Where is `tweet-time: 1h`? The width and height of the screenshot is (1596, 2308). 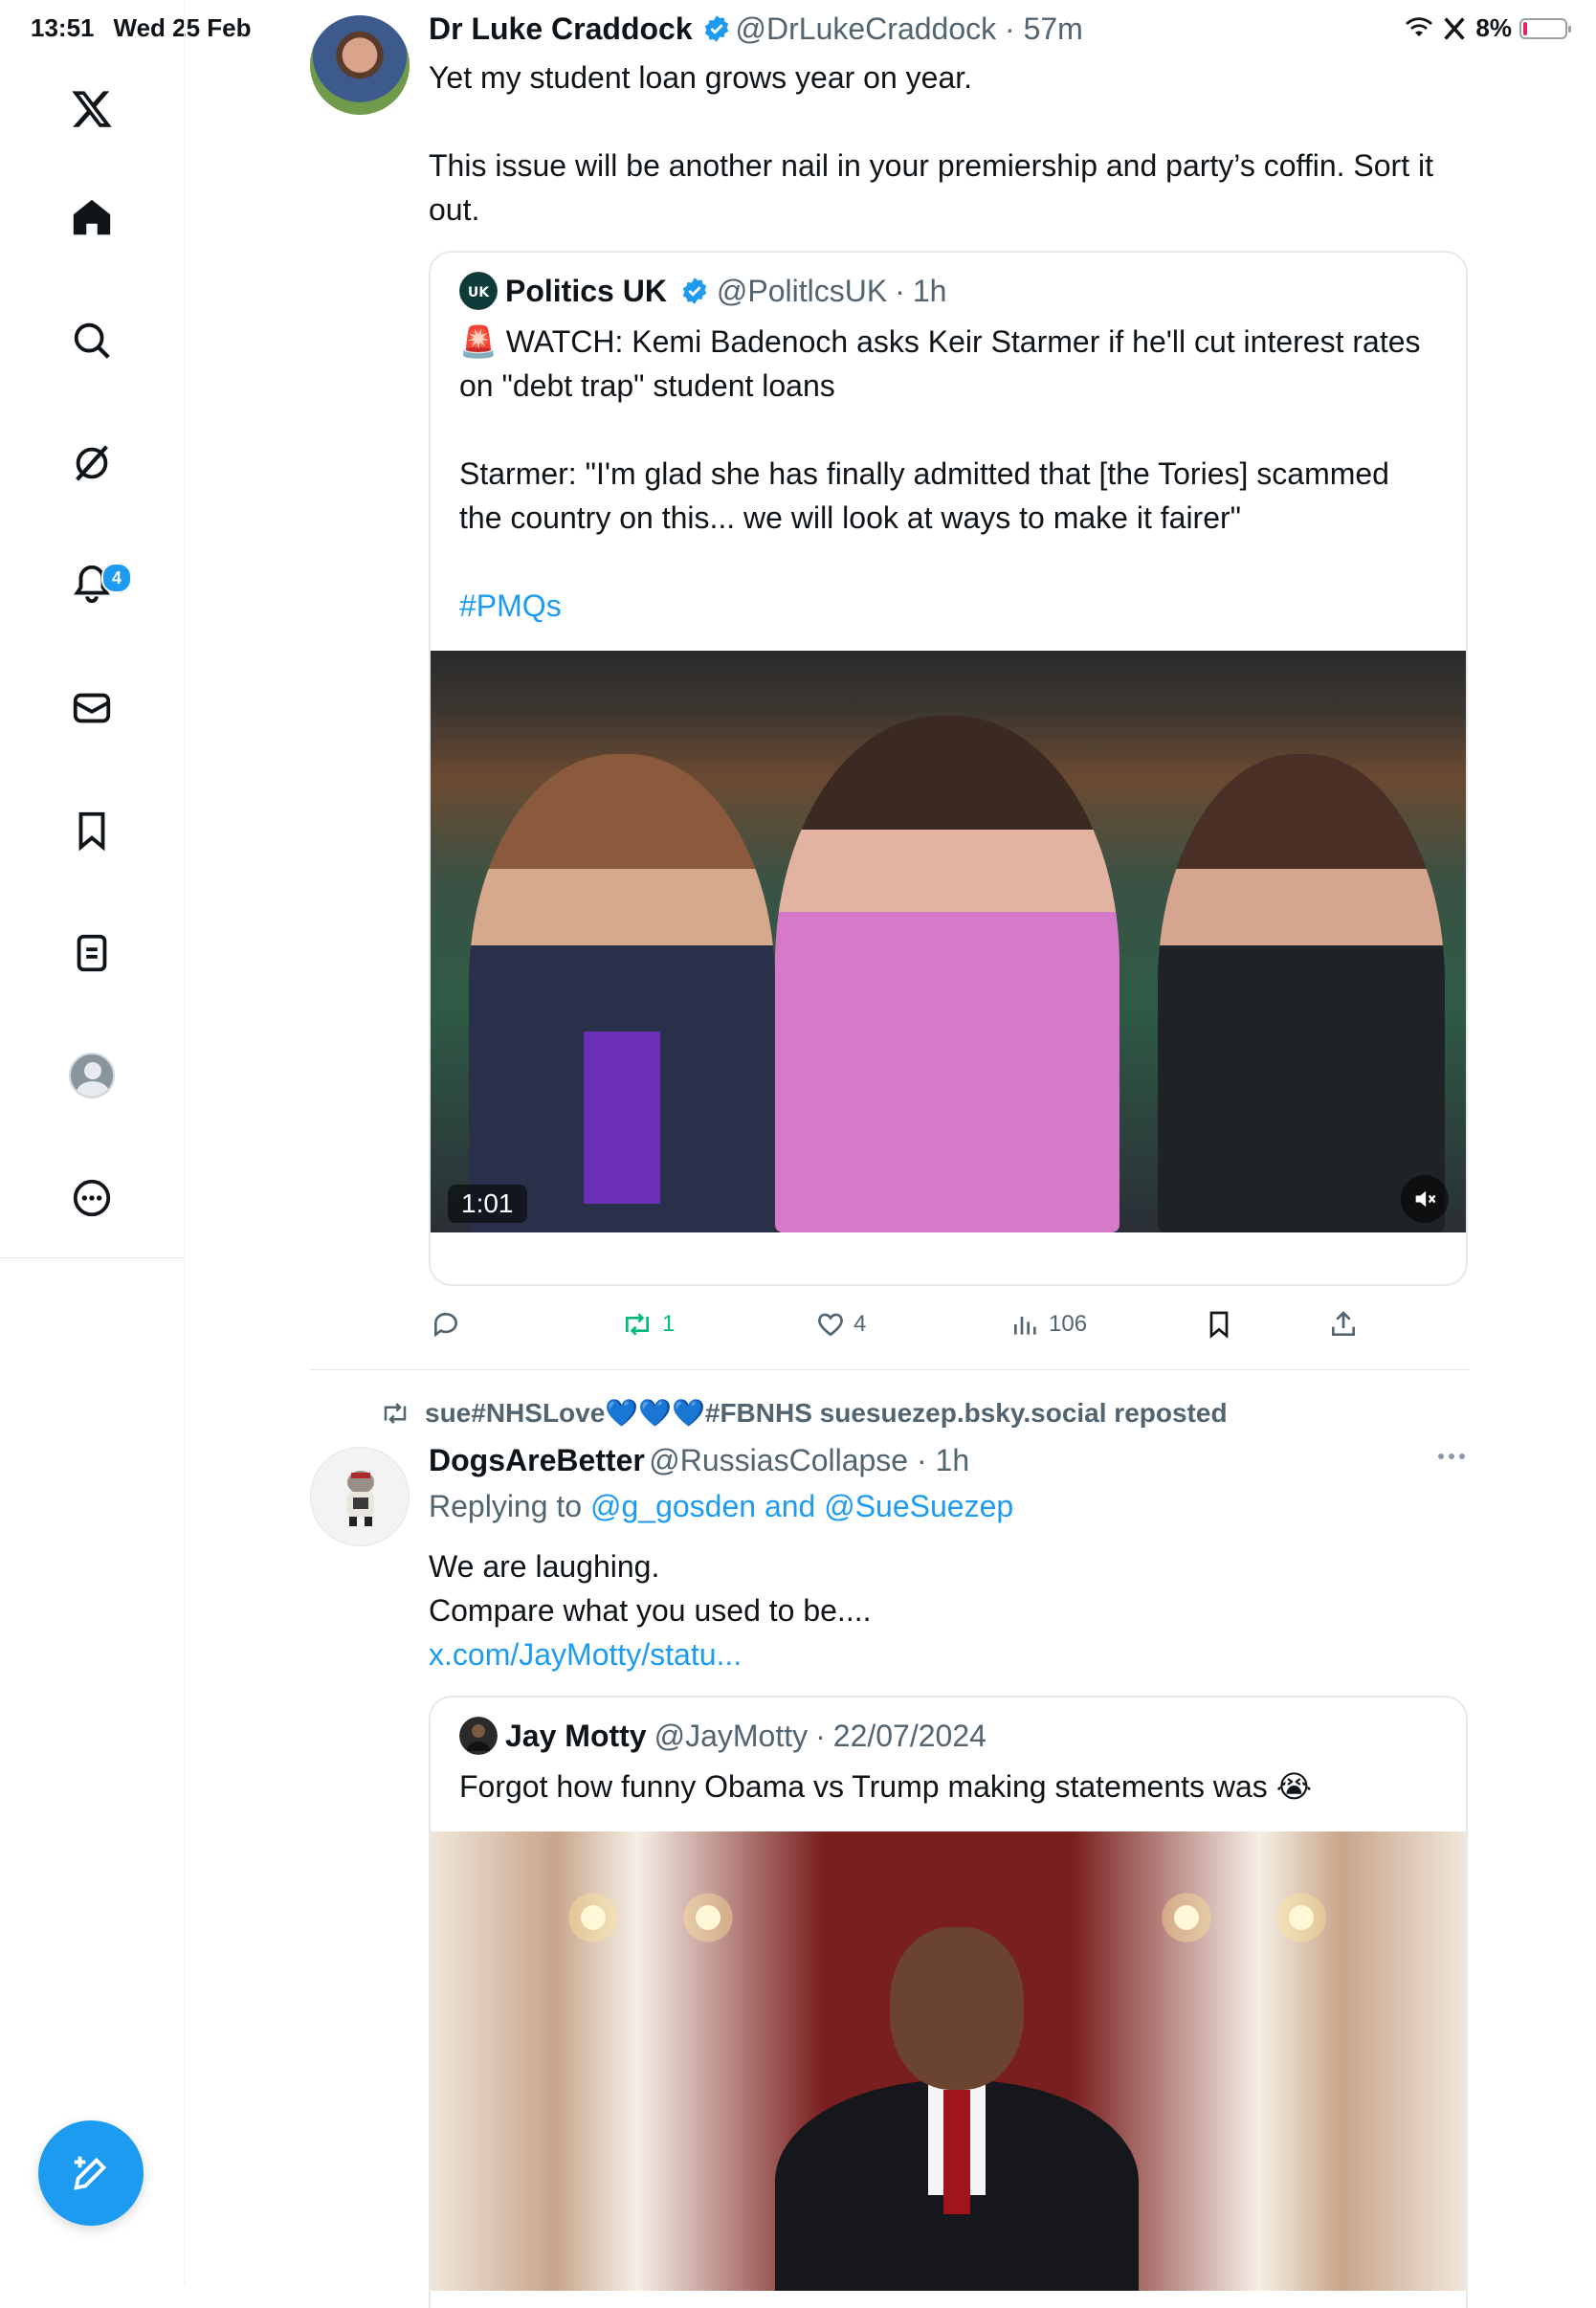
tweet-time: 1h is located at coordinates (953, 1460).